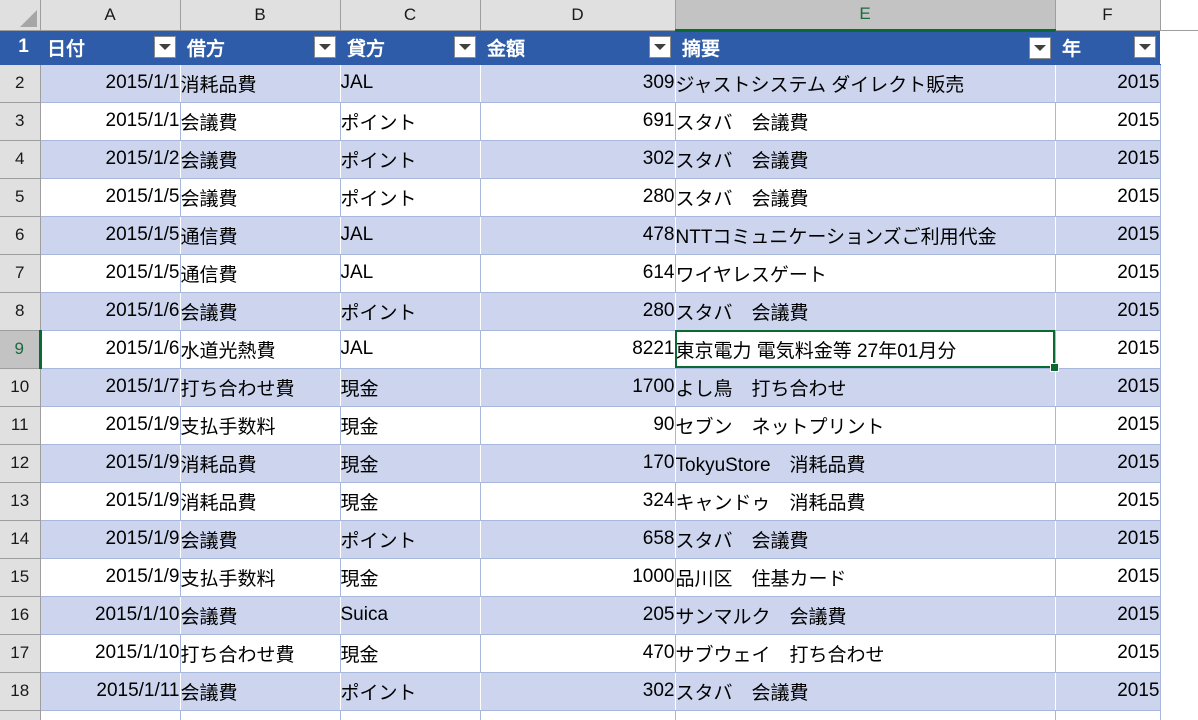  What do you see at coordinates (410, 83) in the screenshot?
I see `cell-C2: JAL` at bounding box center [410, 83].